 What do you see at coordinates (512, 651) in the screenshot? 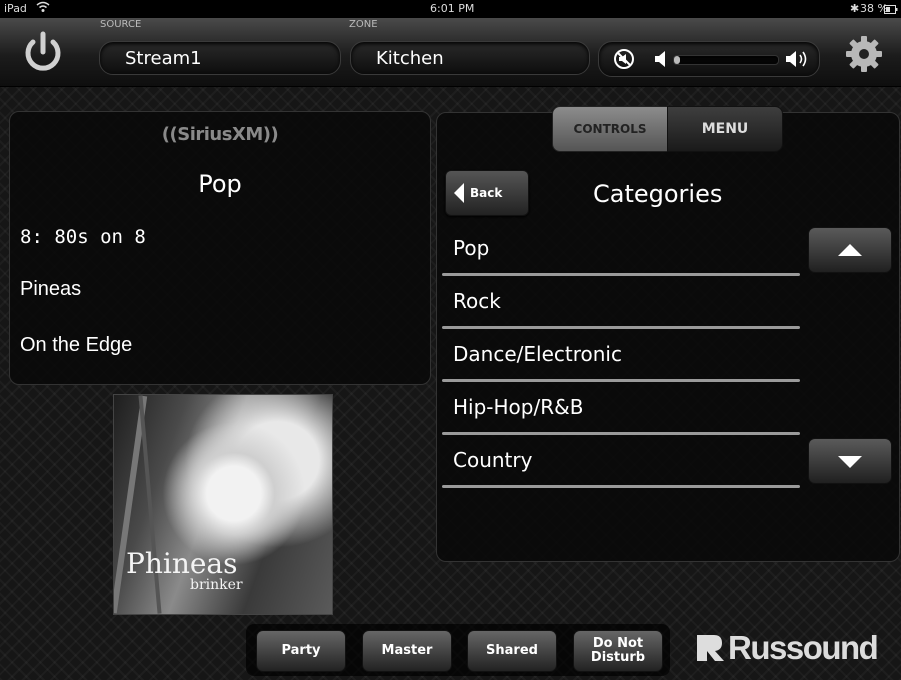
I see `shared-button: Shared` at bounding box center [512, 651].